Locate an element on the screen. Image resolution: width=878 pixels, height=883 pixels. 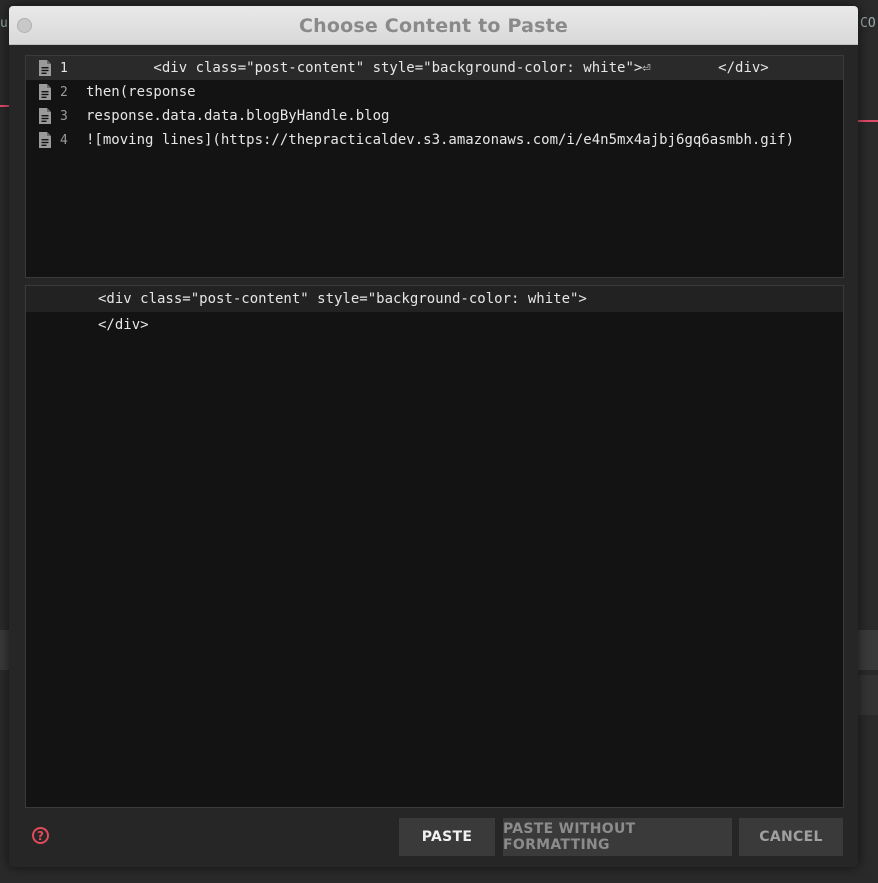
background-fragment: CO is located at coordinates (868, 23).